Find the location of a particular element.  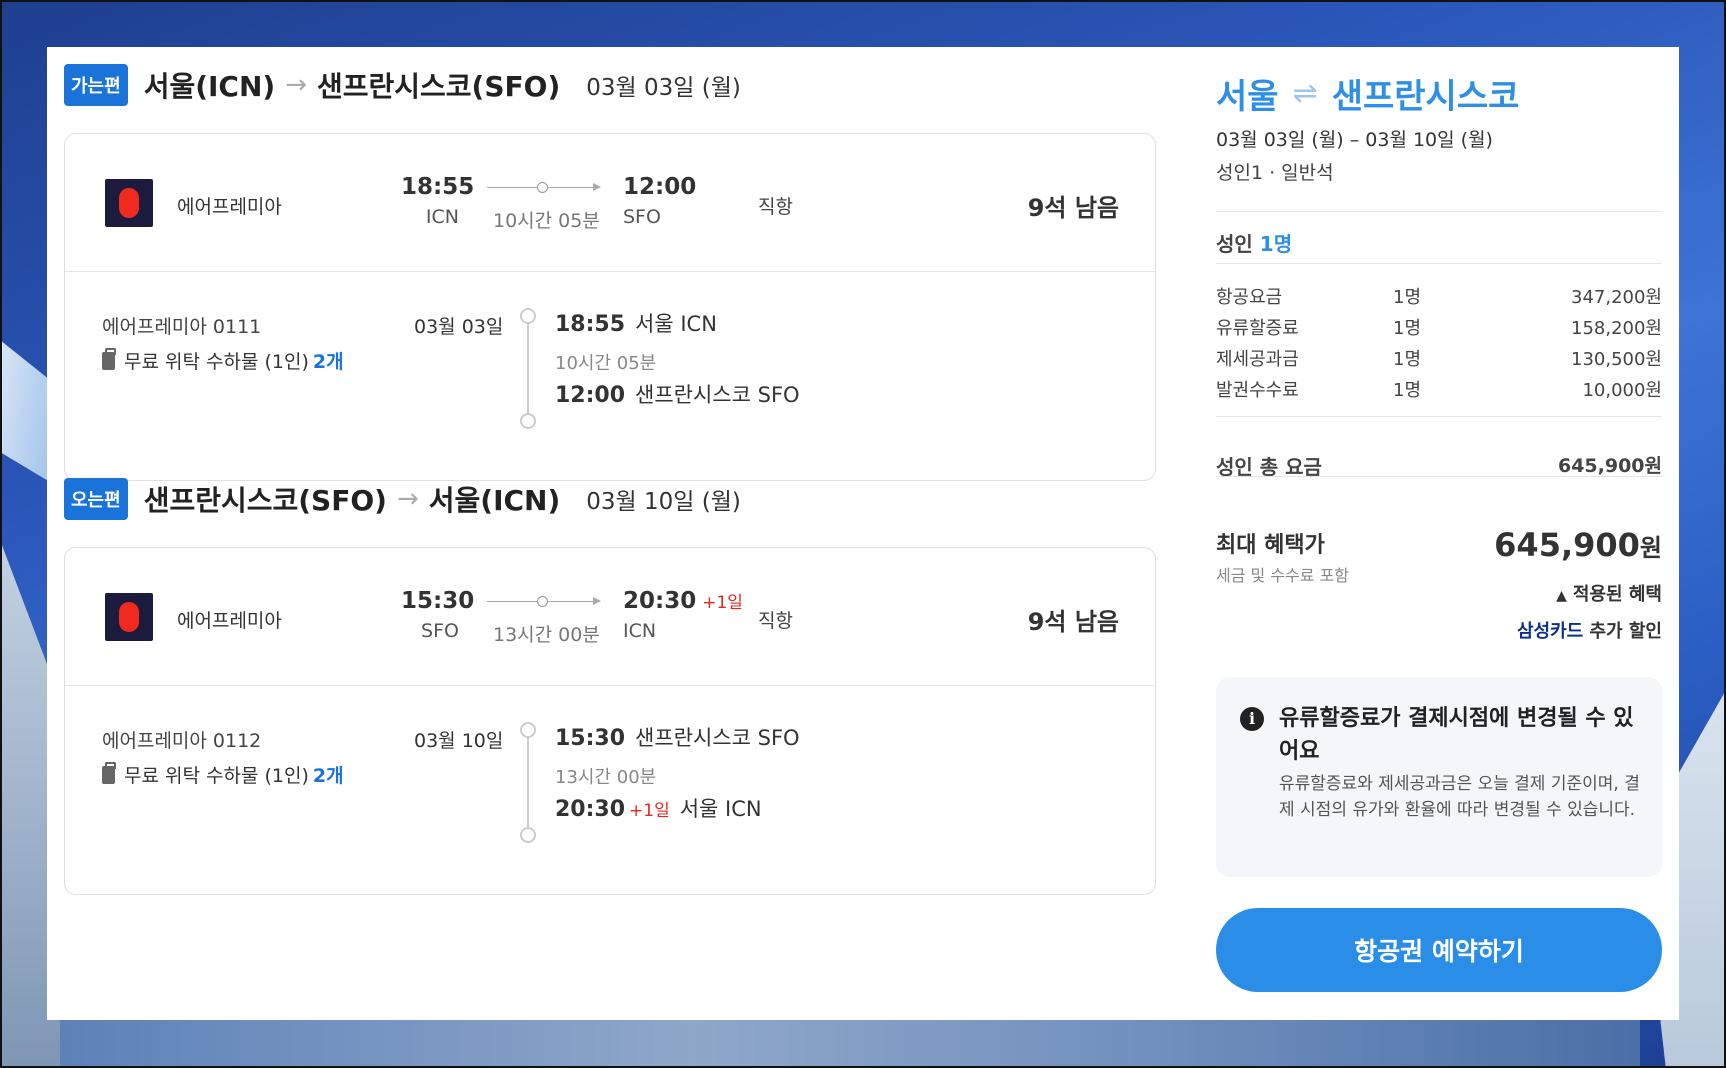

flight-duration: 10시간 05분 is located at coordinates (546, 221).